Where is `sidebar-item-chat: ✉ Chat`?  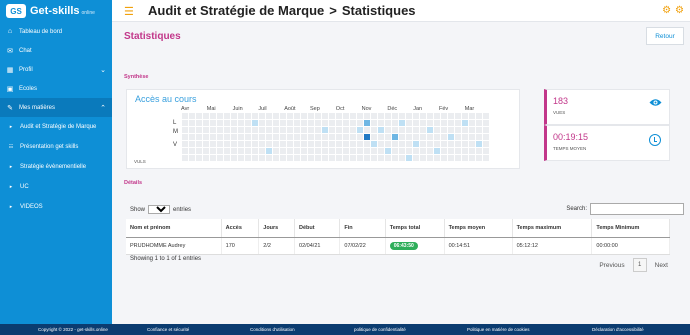
sidebar-item-chat: ✉ Chat is located at coordinates (56, 50).